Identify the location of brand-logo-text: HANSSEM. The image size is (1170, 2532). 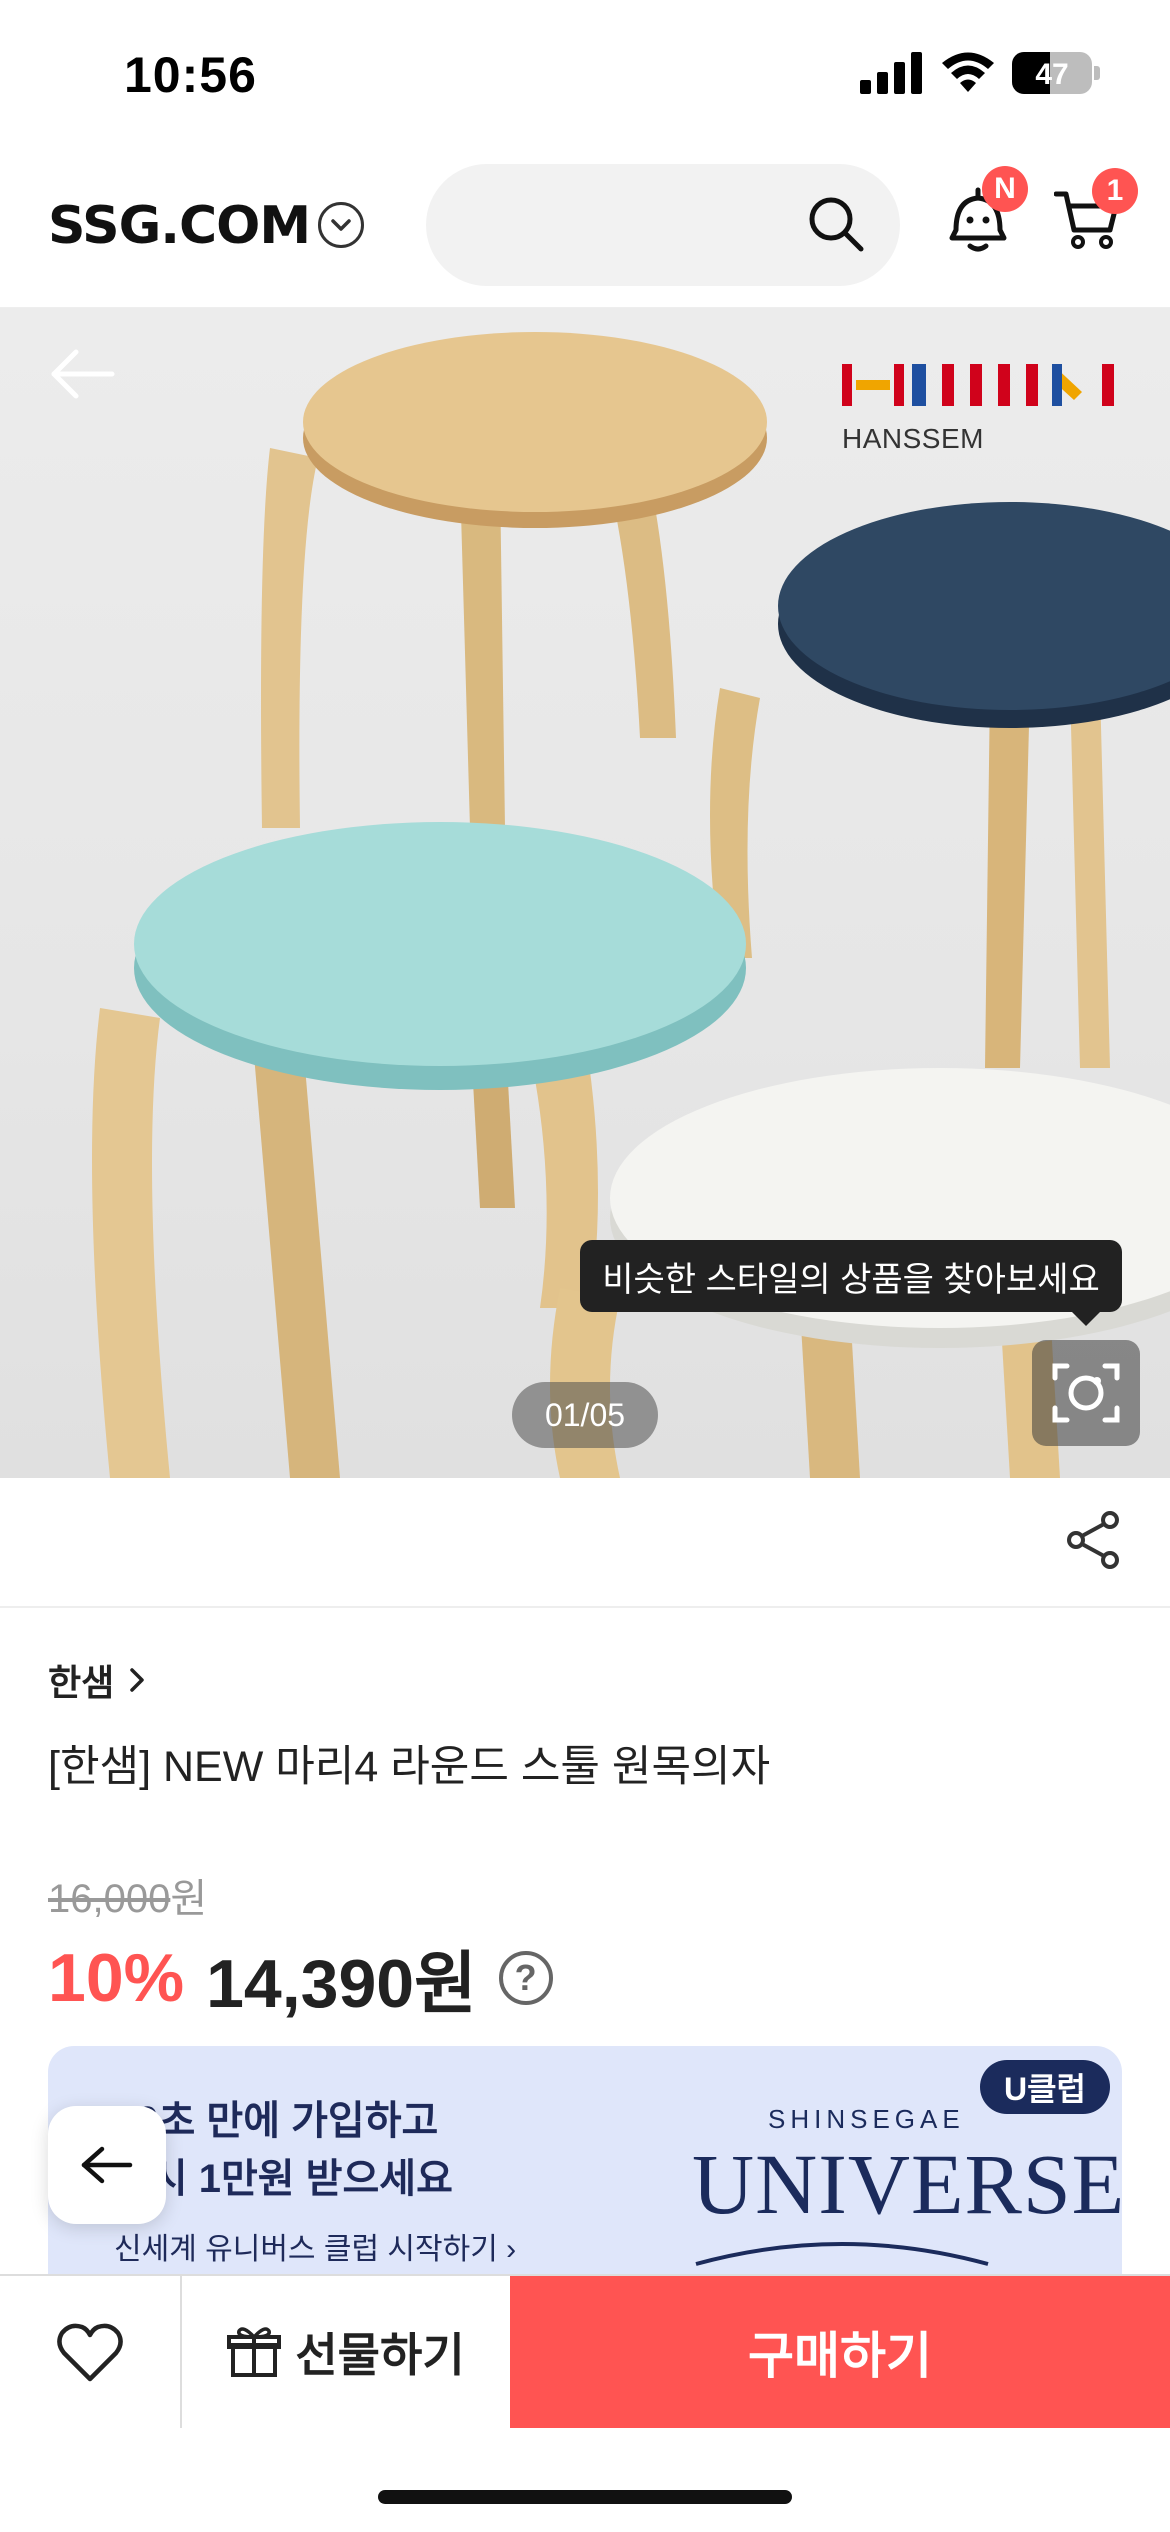
(913, 438).